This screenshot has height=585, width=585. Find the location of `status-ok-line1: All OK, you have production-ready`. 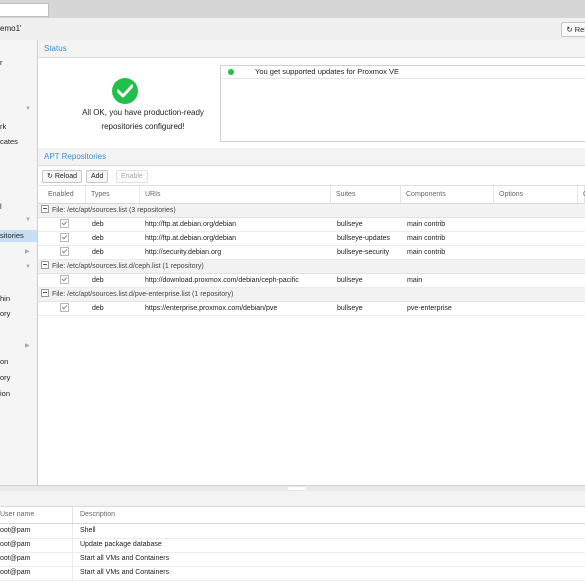

status-ok-line1: All OK, you have production-ready is located at coordinates (143, 112).